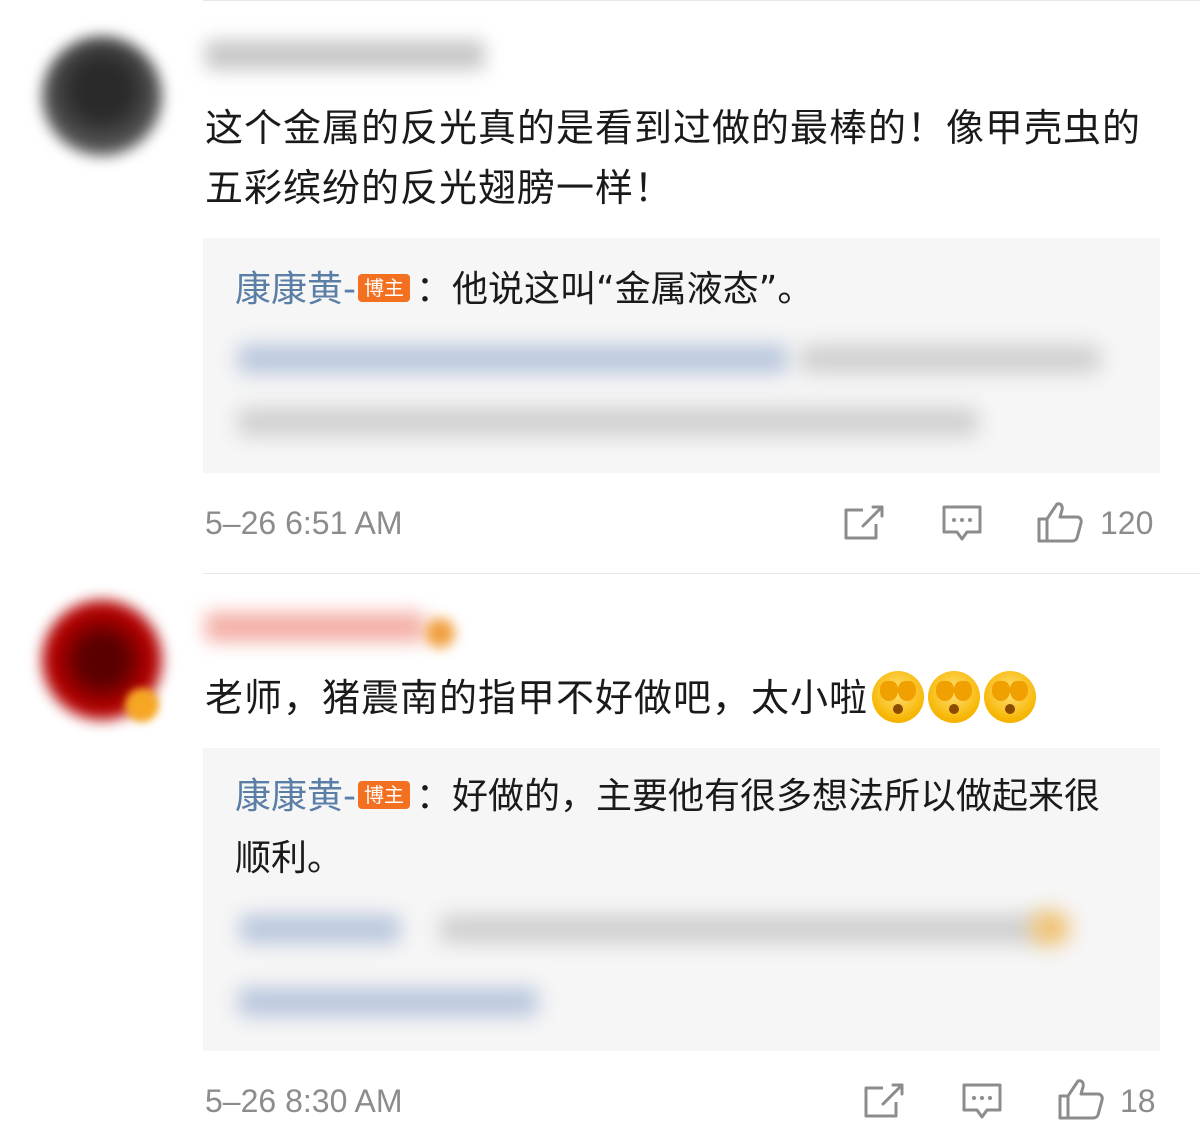 This screenshot has height=1125, width=1200. Describe the element at coordinates (304, 1101) in the screenshot. I see `comment-time: 5–26 8:30 AM` at that location.